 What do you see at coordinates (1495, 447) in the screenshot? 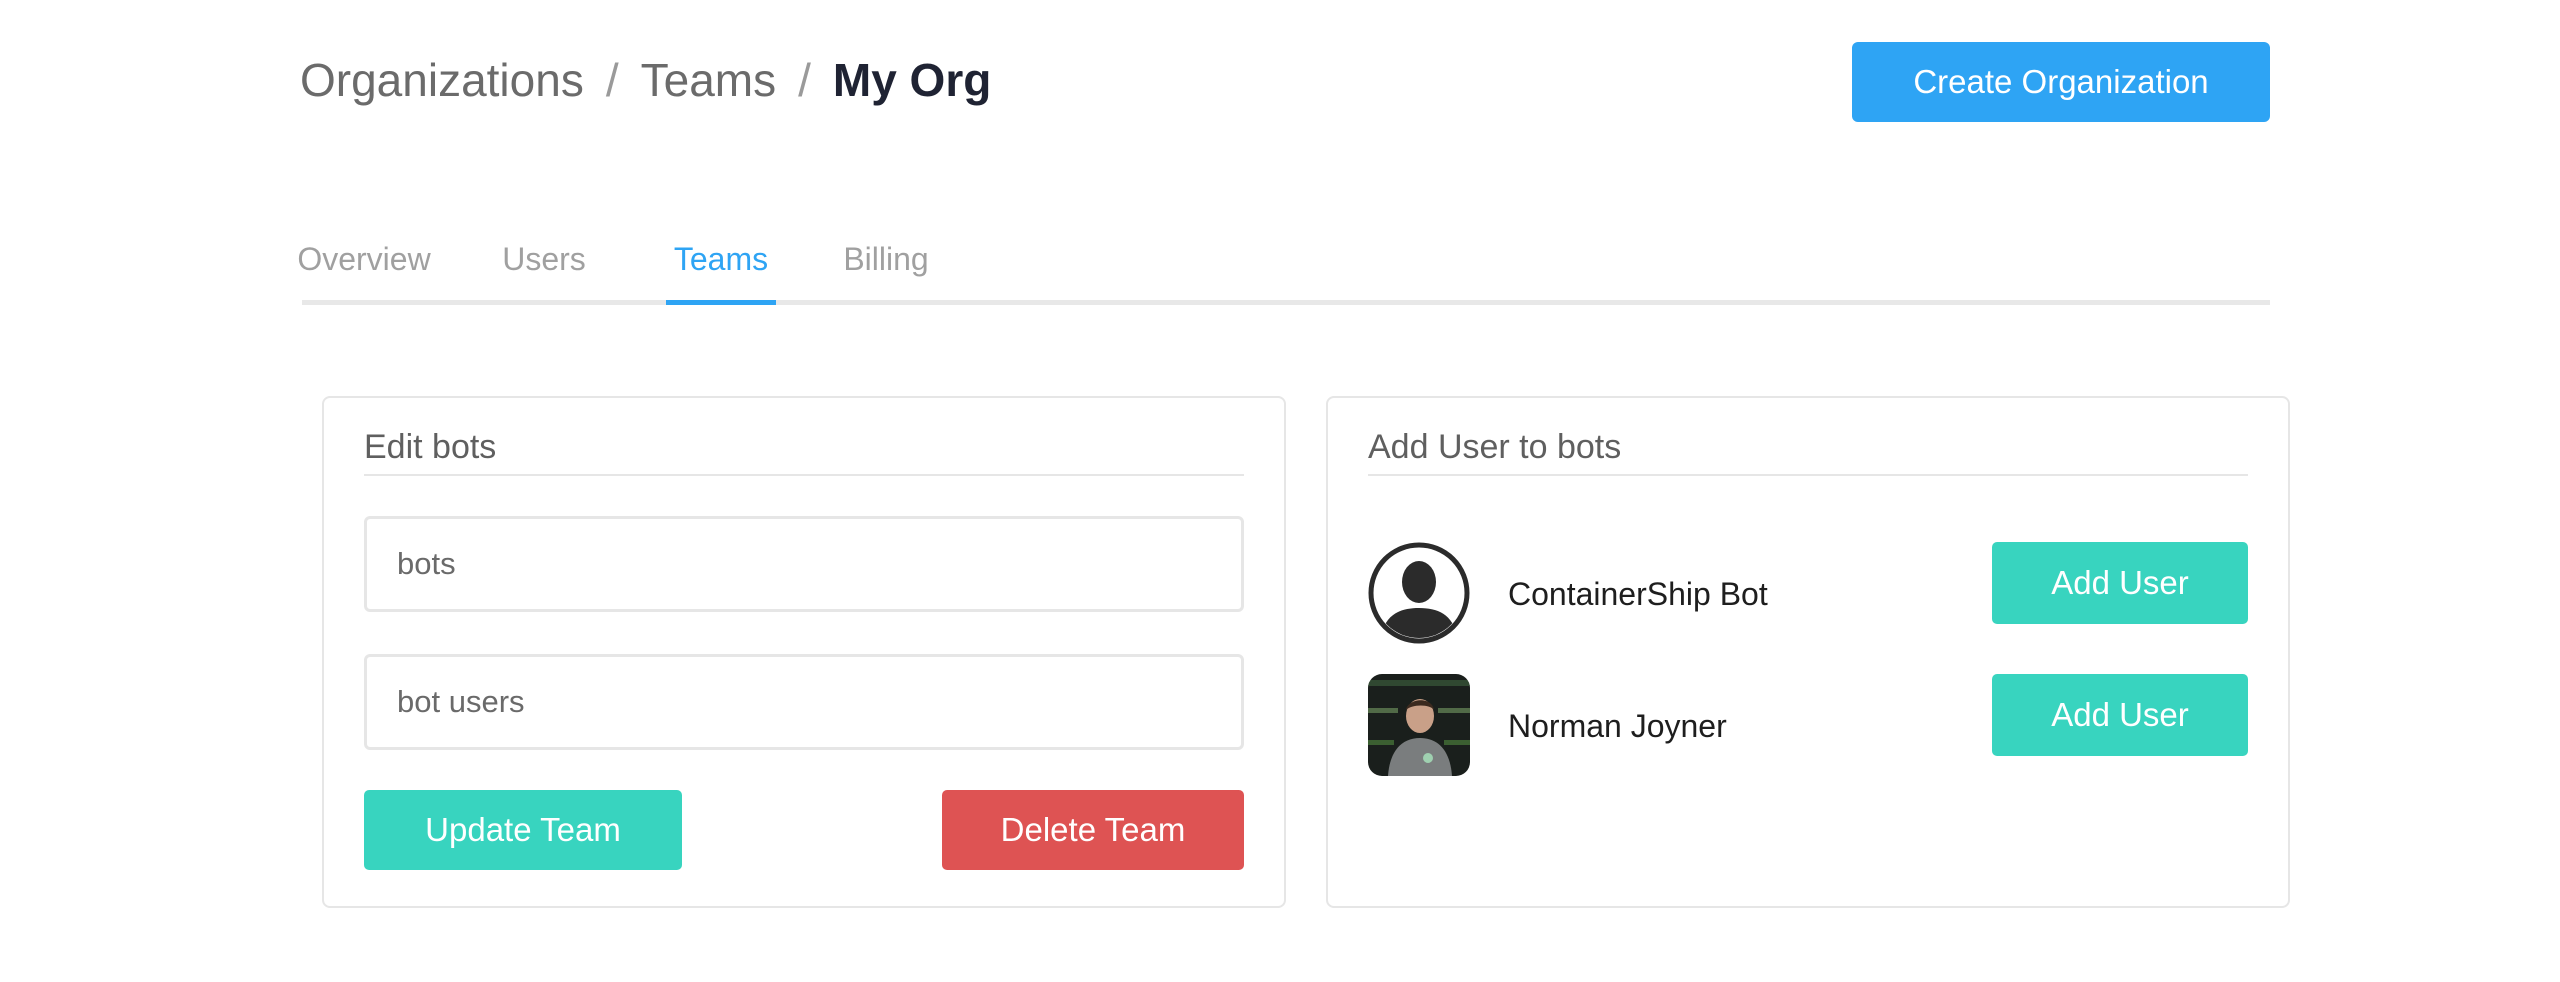
I see `add-user-title: Add User to bots` at bounding box center [1495, 447].